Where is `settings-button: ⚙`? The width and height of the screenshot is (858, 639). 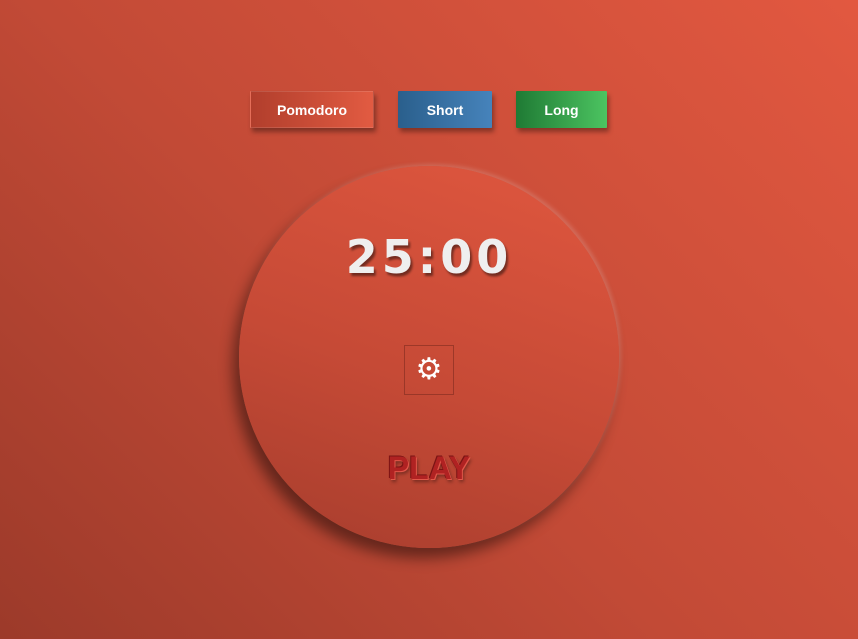
settings-button: ⚙ is located at coordinates (429, 370).